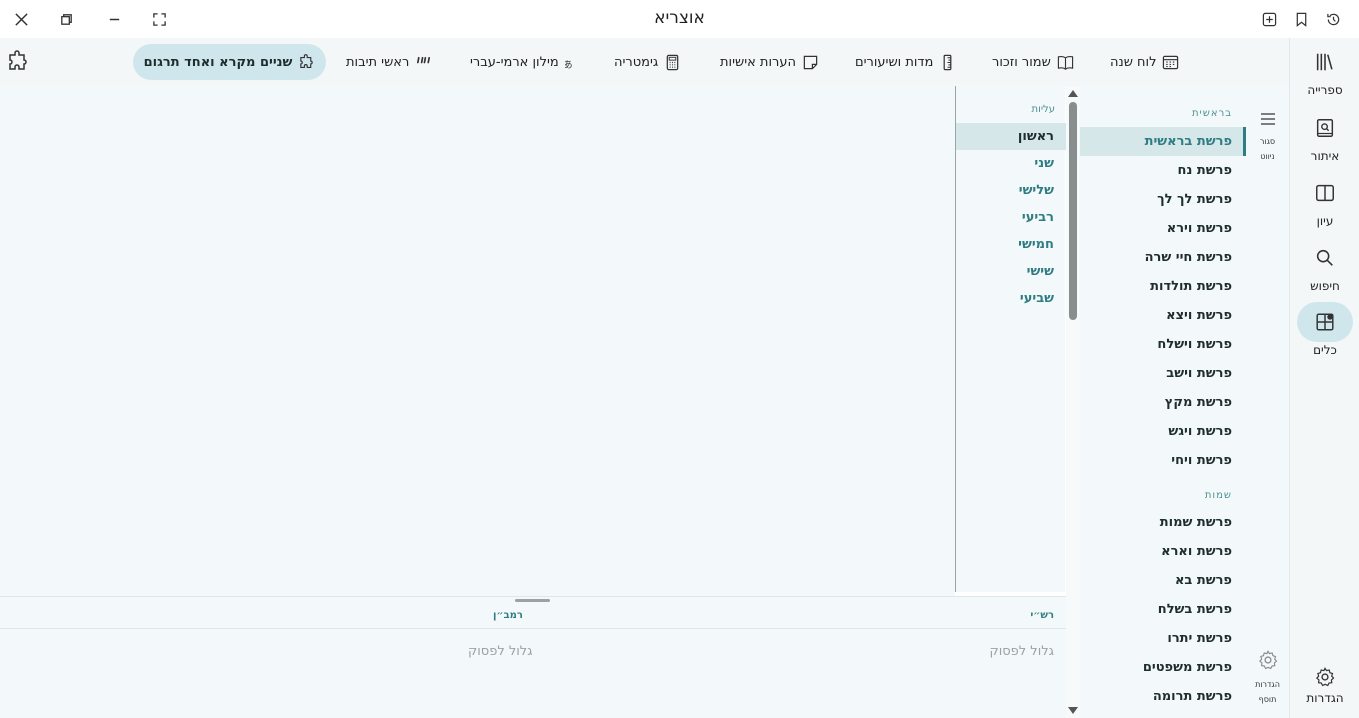 This screenshot has height=718, width=1359. I want to click on library-icon, so click(1324, 62).